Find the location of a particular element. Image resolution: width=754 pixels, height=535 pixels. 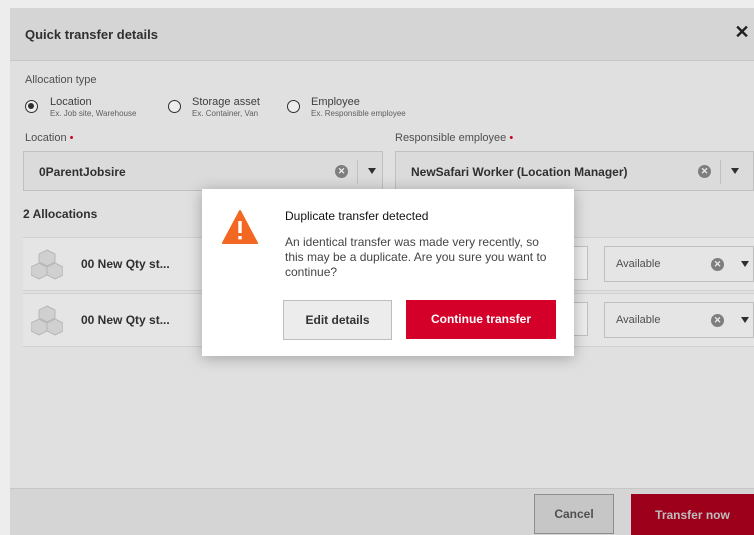

warning-icon is located at coordinates (240, 227).